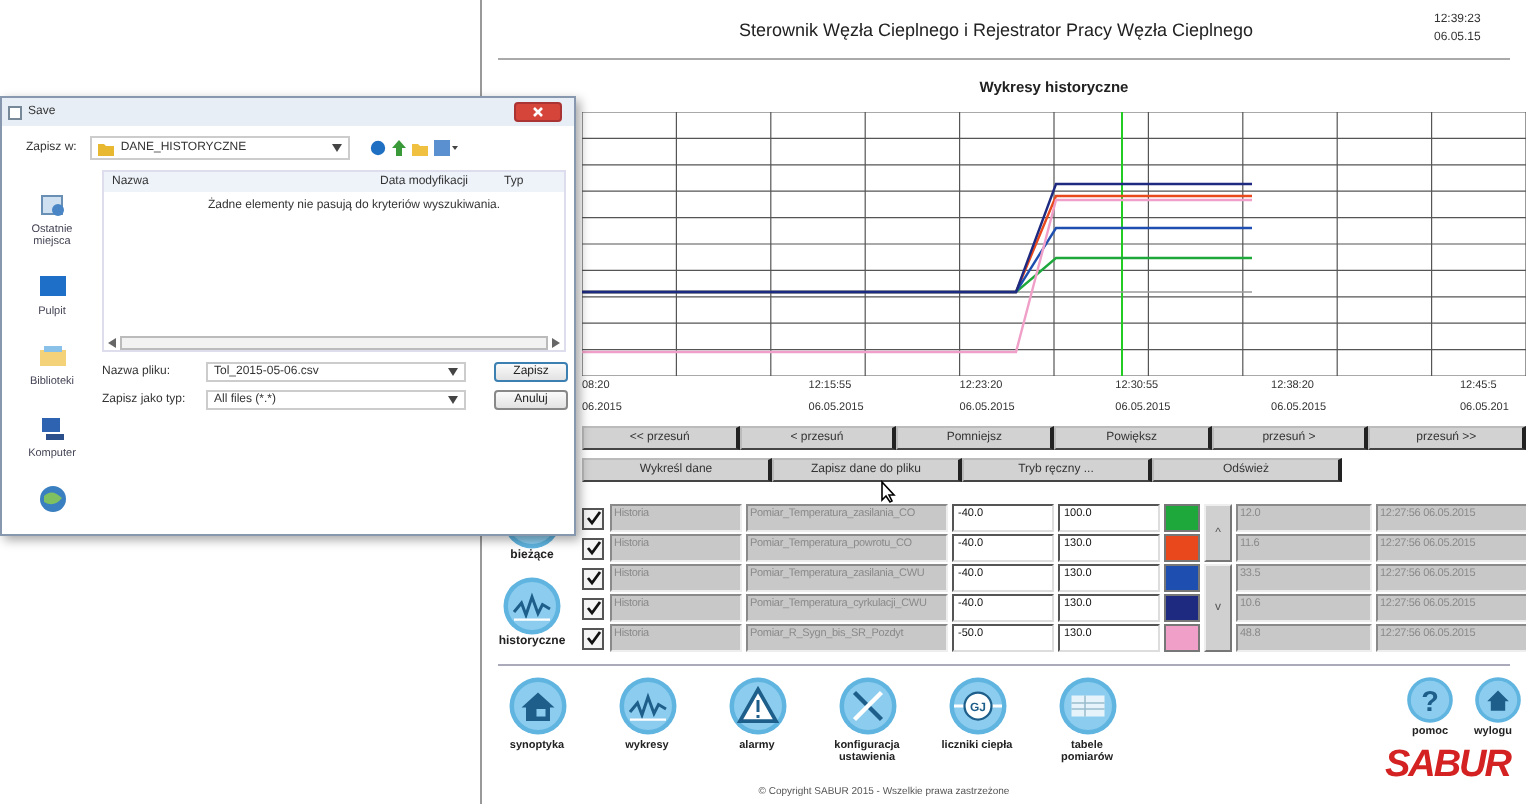  I want to click on close-icon, so click(538, 112).